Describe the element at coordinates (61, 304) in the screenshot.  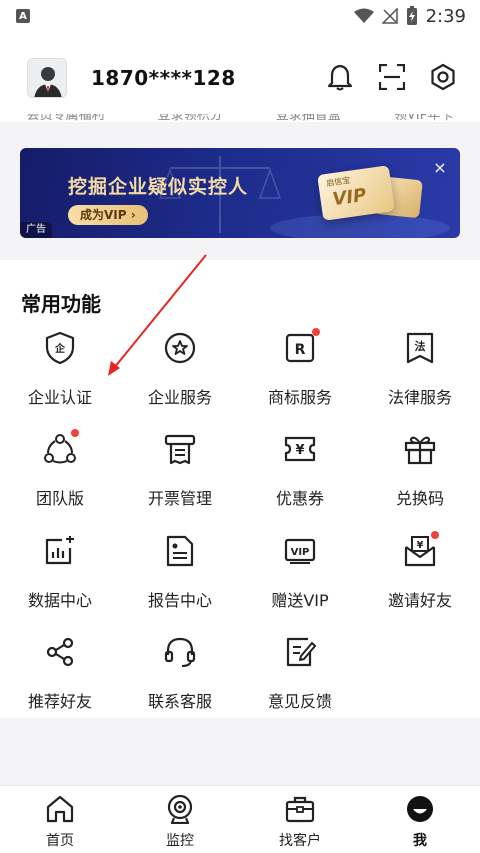
I see `section-title: 常用功能` at that location.